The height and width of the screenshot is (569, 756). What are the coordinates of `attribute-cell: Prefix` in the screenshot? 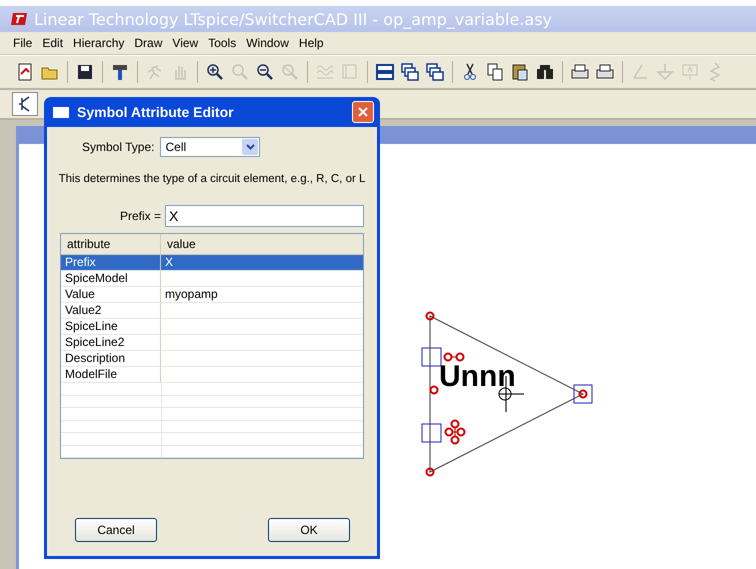 It's located at (111, 262).